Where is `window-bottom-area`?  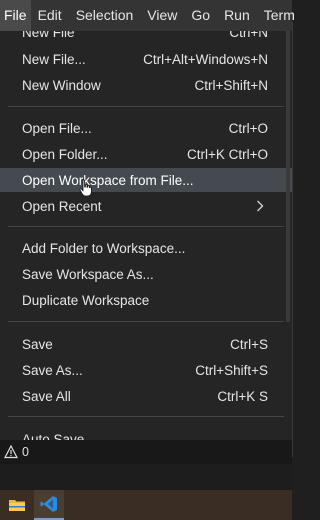
window-bottom-area is located at coordinates (146, 477).